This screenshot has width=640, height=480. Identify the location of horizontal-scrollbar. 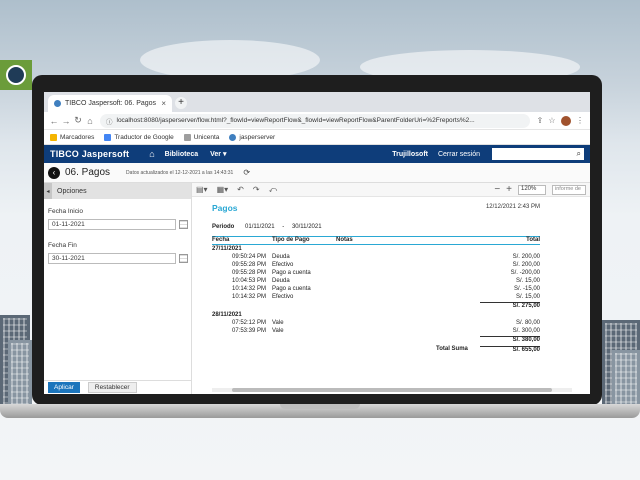
(392, 390).